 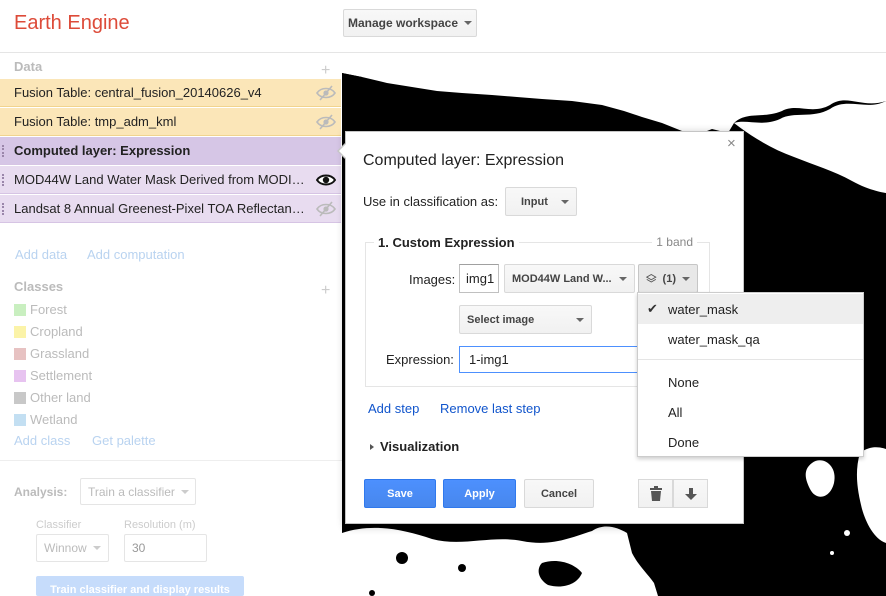 I want to click on class-item-wetland: Wetland, so click(x=45, y=419).